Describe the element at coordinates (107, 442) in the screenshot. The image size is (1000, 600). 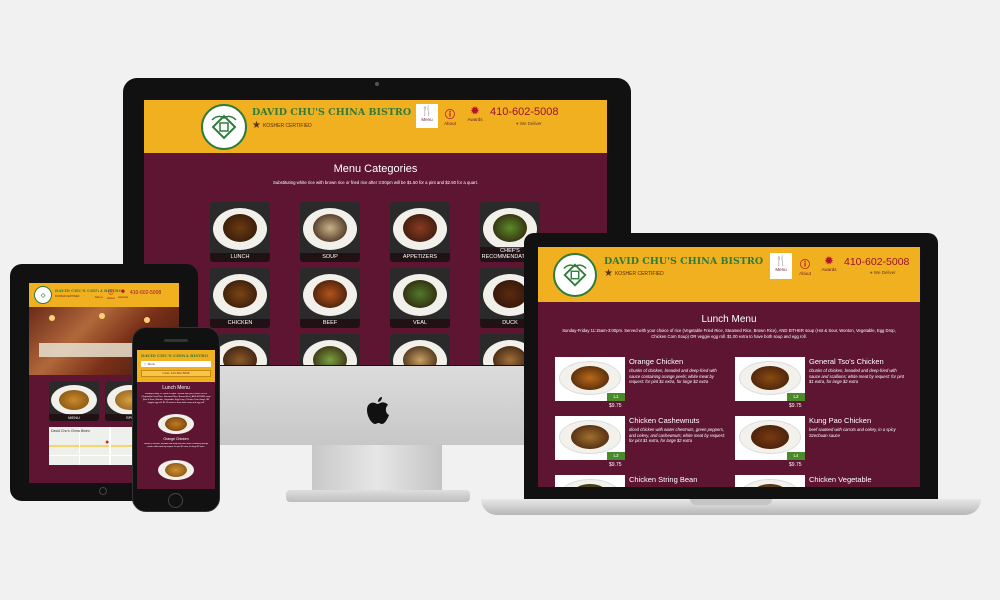
I see `map-pin-icon: ●` at that location.